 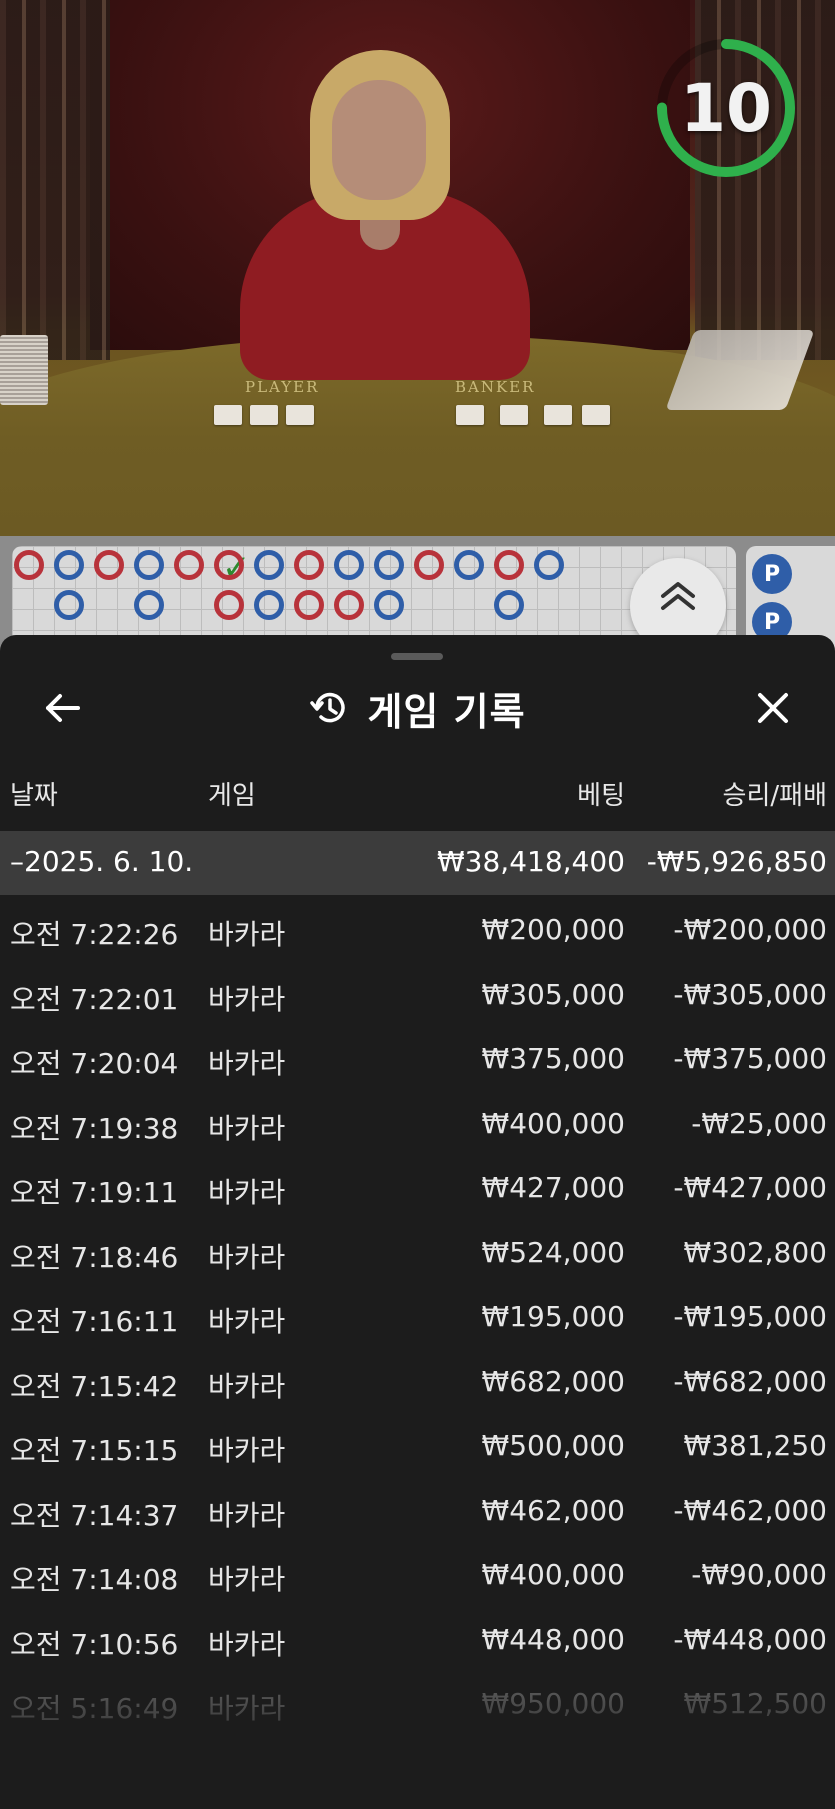 I want to click on column-header-date: 날짜, so click(x=34, y=793).